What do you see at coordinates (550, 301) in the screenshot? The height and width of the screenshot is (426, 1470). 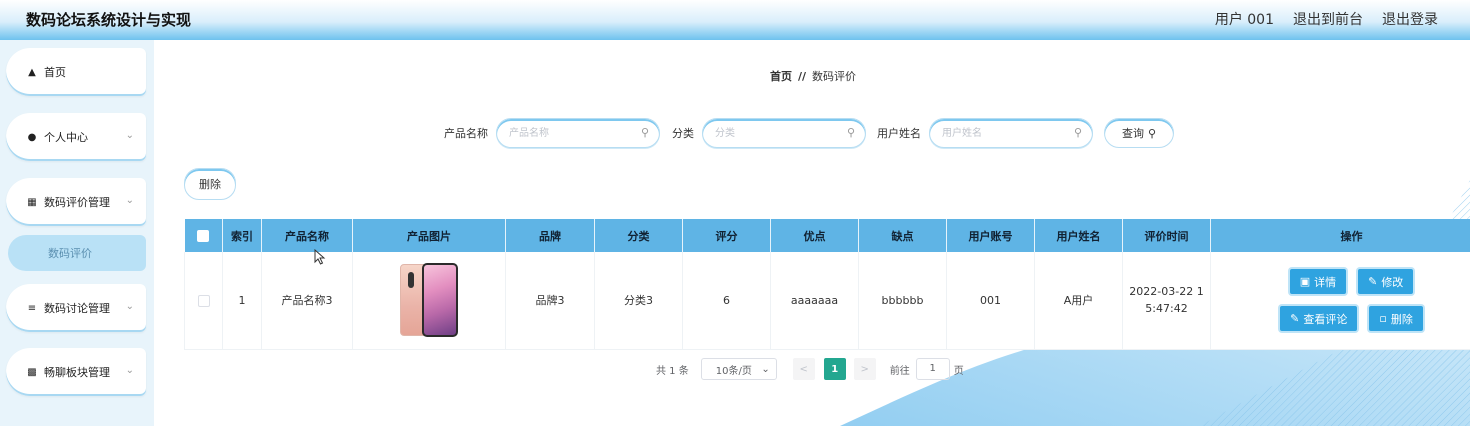 I see `cell-brand: 品牌3` at bounding box center [550, 301].